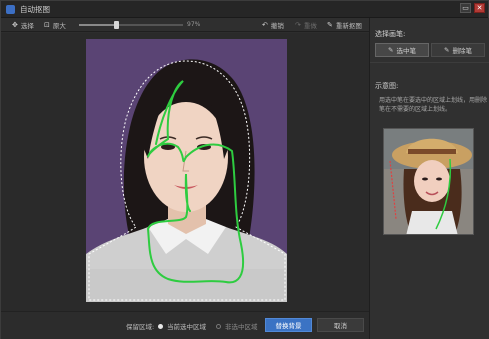 The width and height of the screenshot is (489, 339). What do you see at coordinates (265, 24) in the screenshot?
I see `undo-icon: ↶` at bounding box center [265, 24].